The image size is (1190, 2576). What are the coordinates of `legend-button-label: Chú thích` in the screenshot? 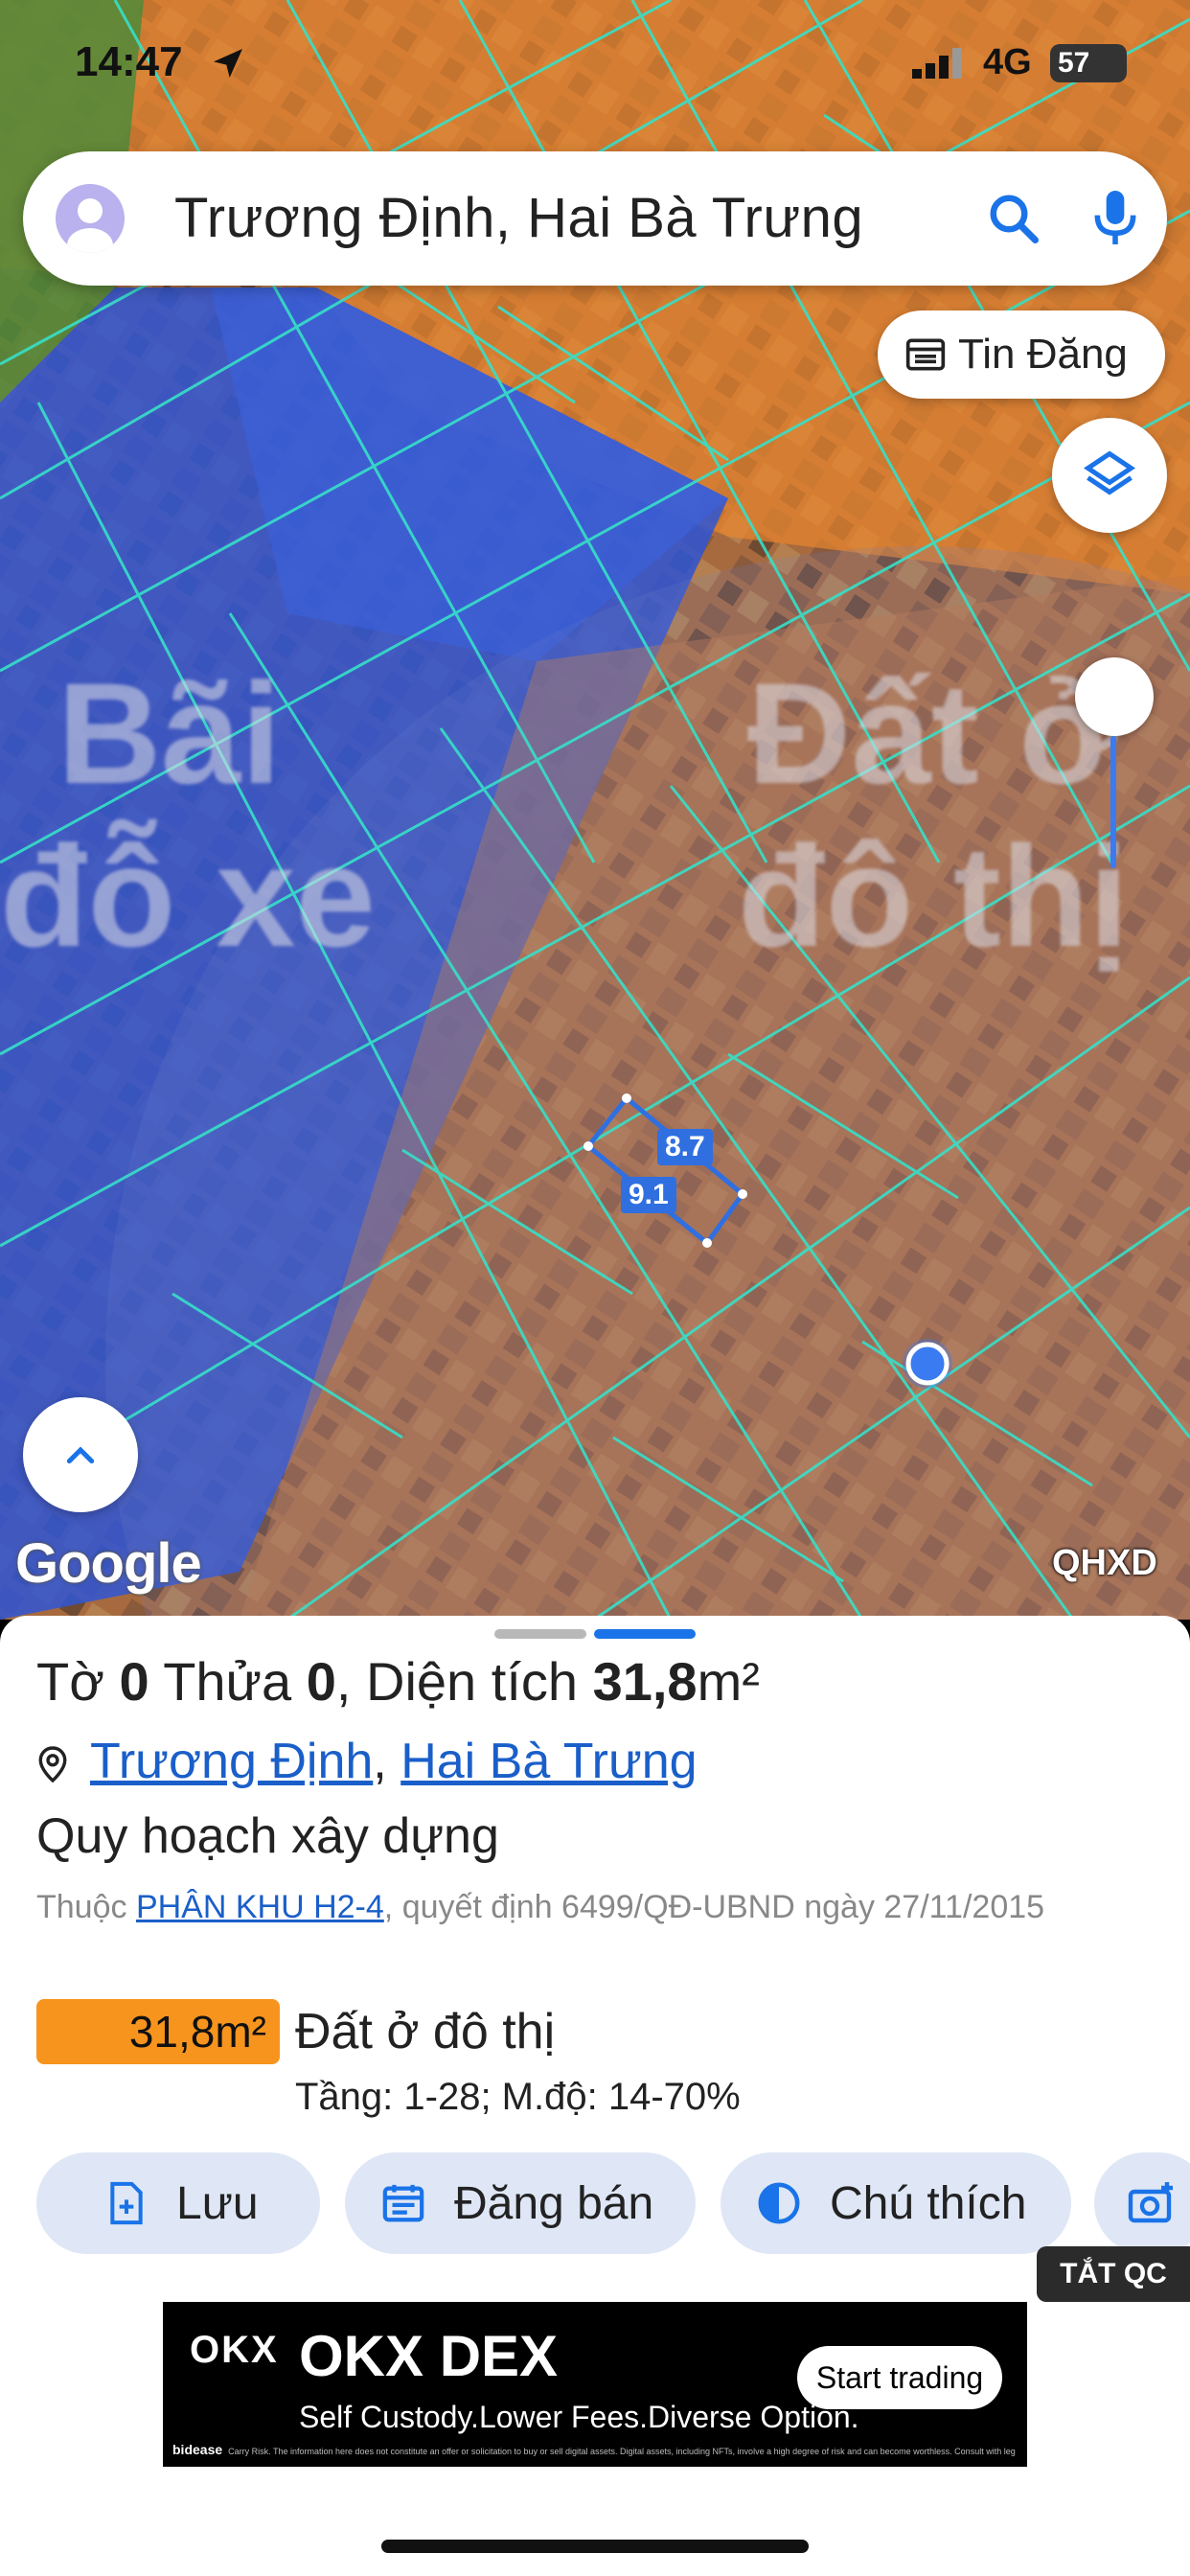 It's located at (929, 2203).